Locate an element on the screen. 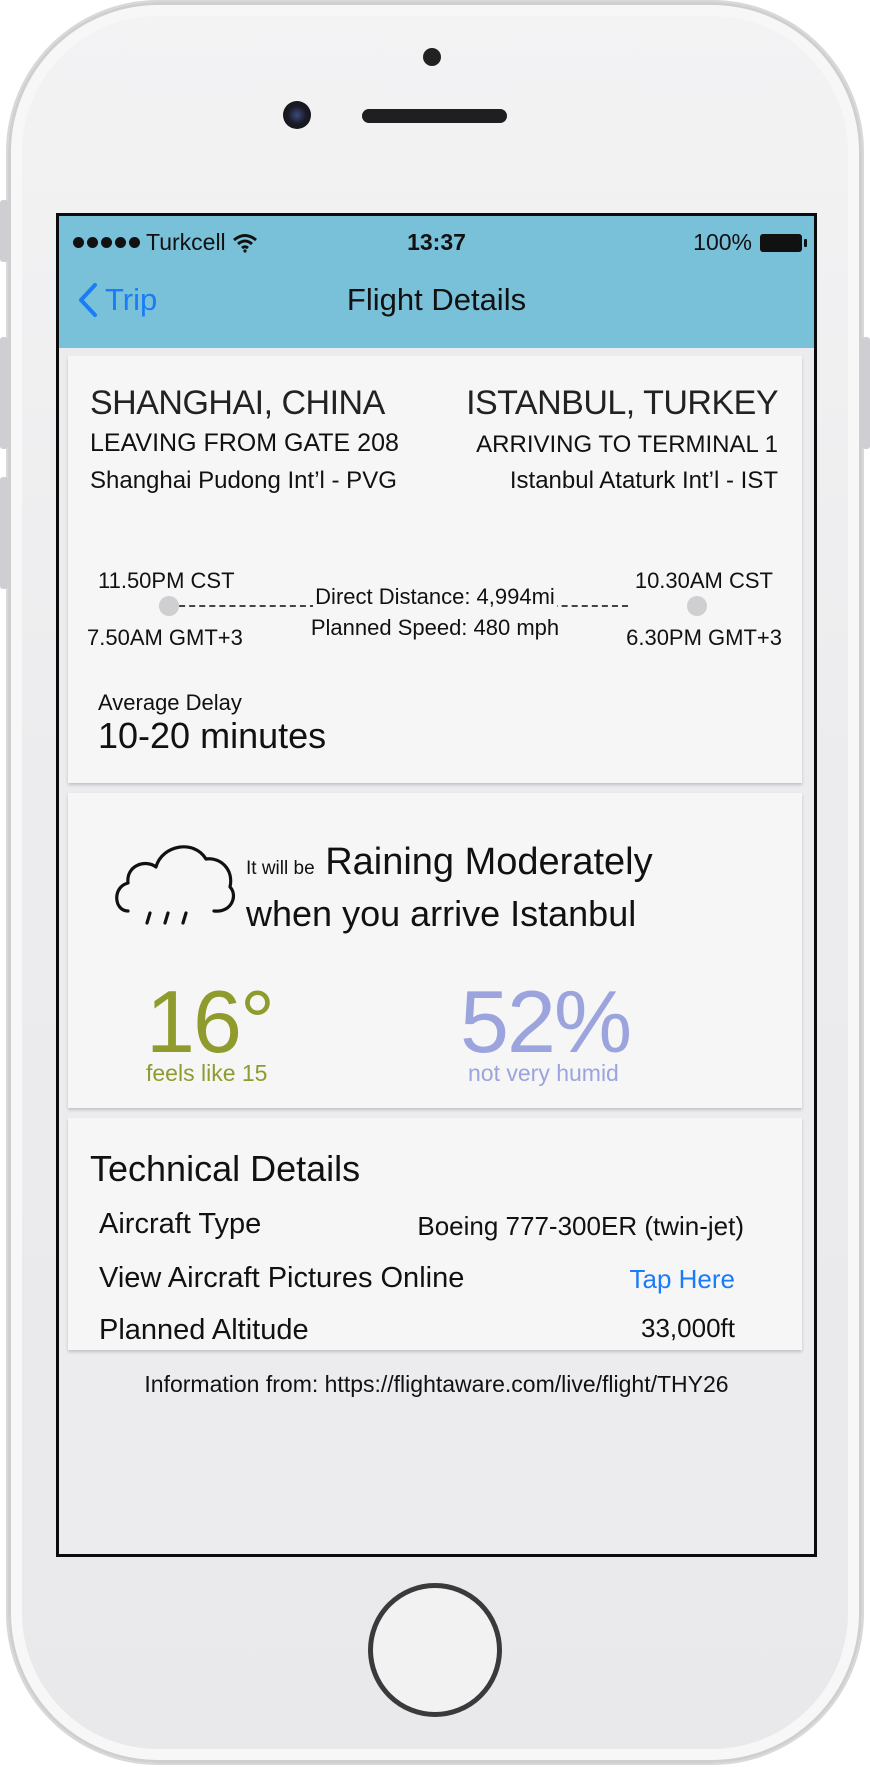 Image resolution: width=870 pixels, height=1767 pixels. feels-like-label: feels like 15 is located at coordinates (207, 1073).